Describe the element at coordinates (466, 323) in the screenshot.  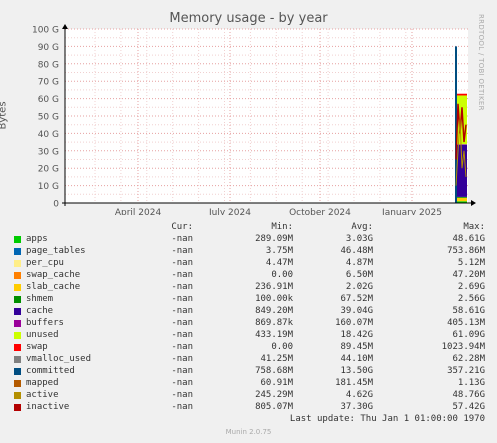
I see `legend-max: 405.13M` at that location.